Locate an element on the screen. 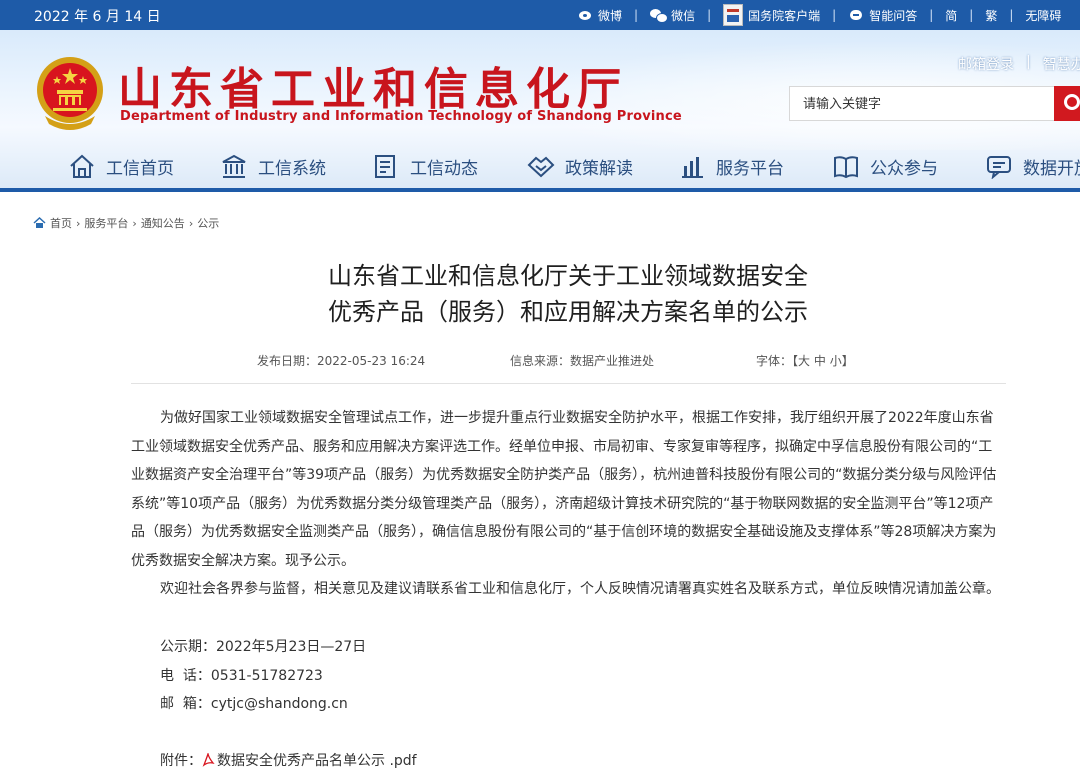  nav-label: 政策解读 is located at coordinates (599, 168).